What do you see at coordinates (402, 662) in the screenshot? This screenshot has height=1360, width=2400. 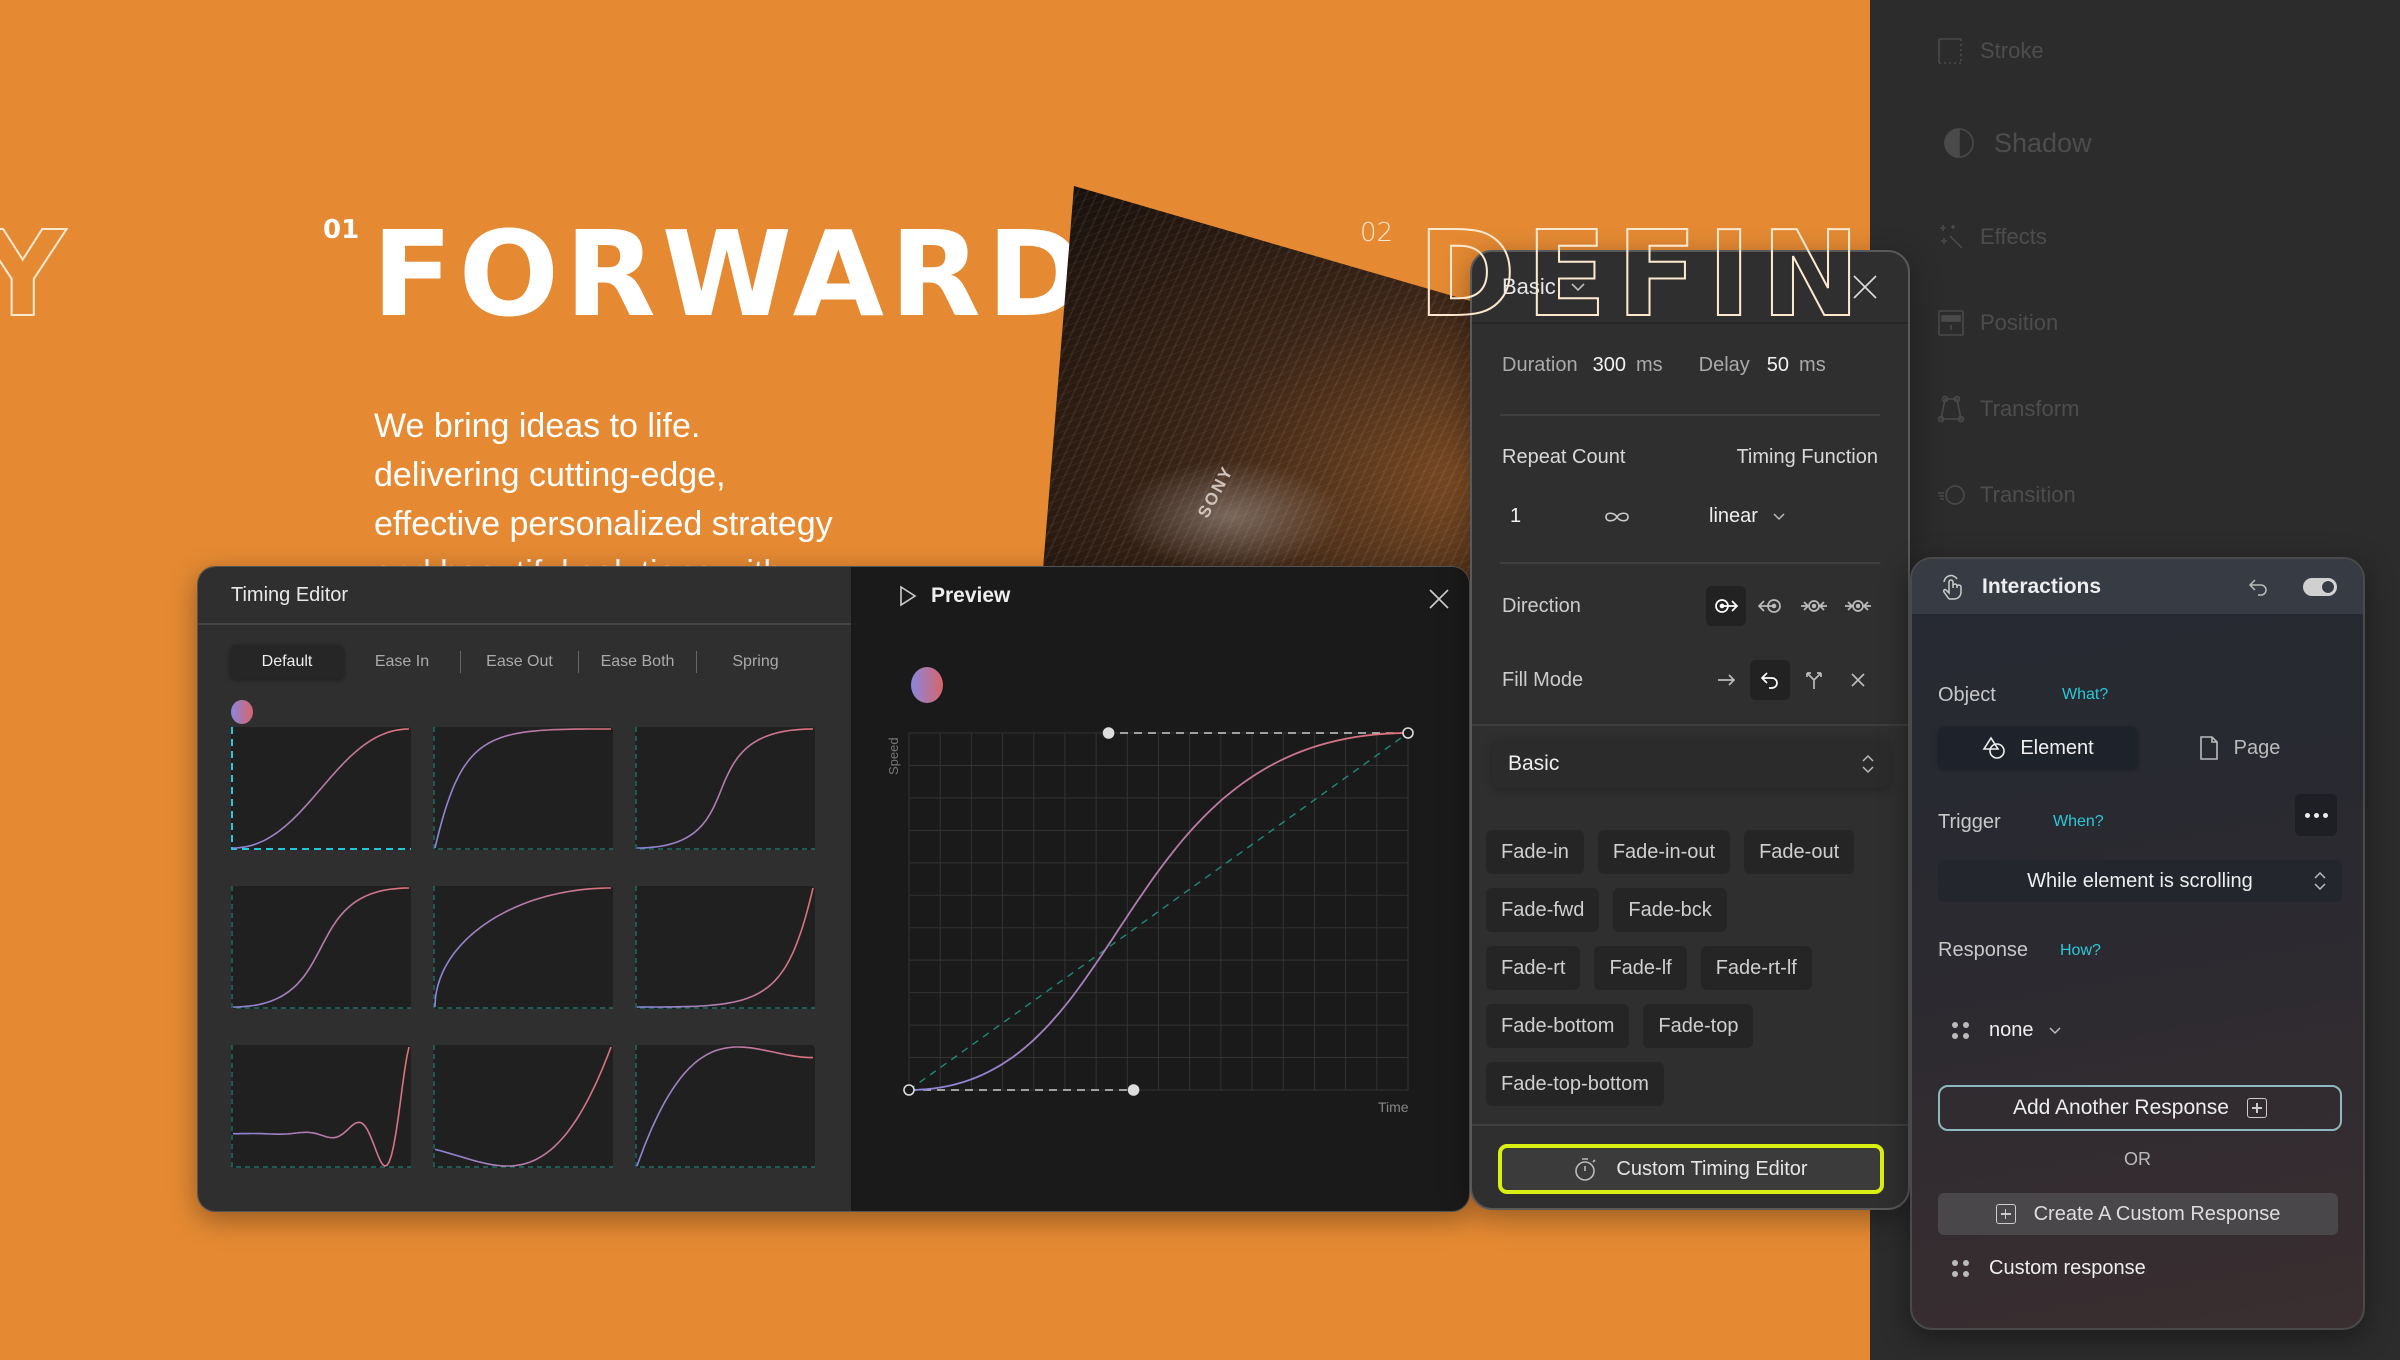 I see `tab-ease-in: Ease In` at bounding box center [402, 662].